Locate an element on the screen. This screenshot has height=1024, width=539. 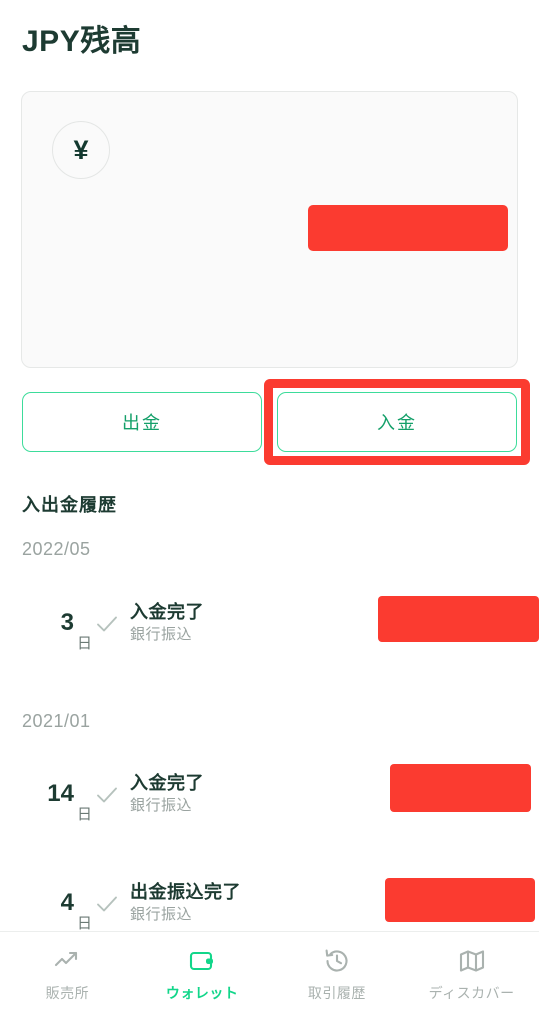
deposit-button: 入金 is located at coordinates (397, 422).